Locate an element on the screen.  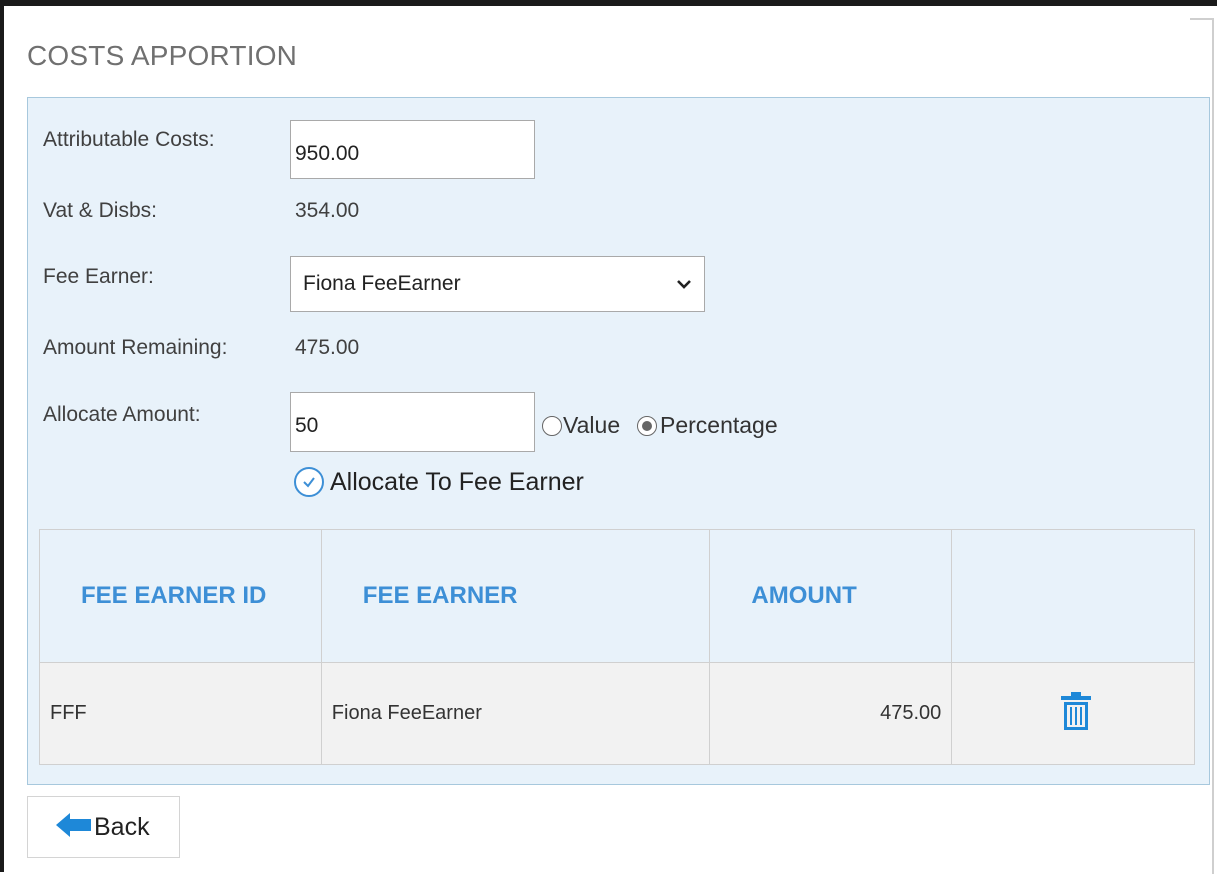
trash-icon is located at coordinates (1076, 714).